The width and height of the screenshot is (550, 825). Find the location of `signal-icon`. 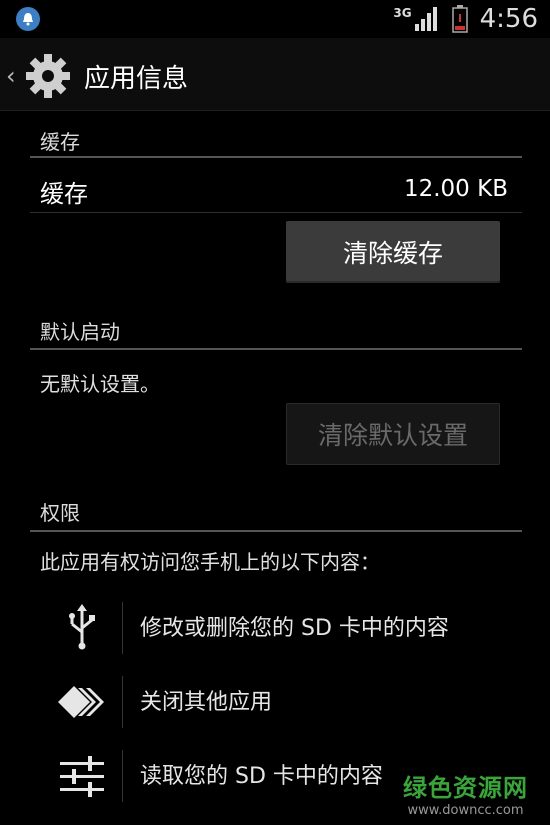

signal-icon is located at coordinates (425, 19).